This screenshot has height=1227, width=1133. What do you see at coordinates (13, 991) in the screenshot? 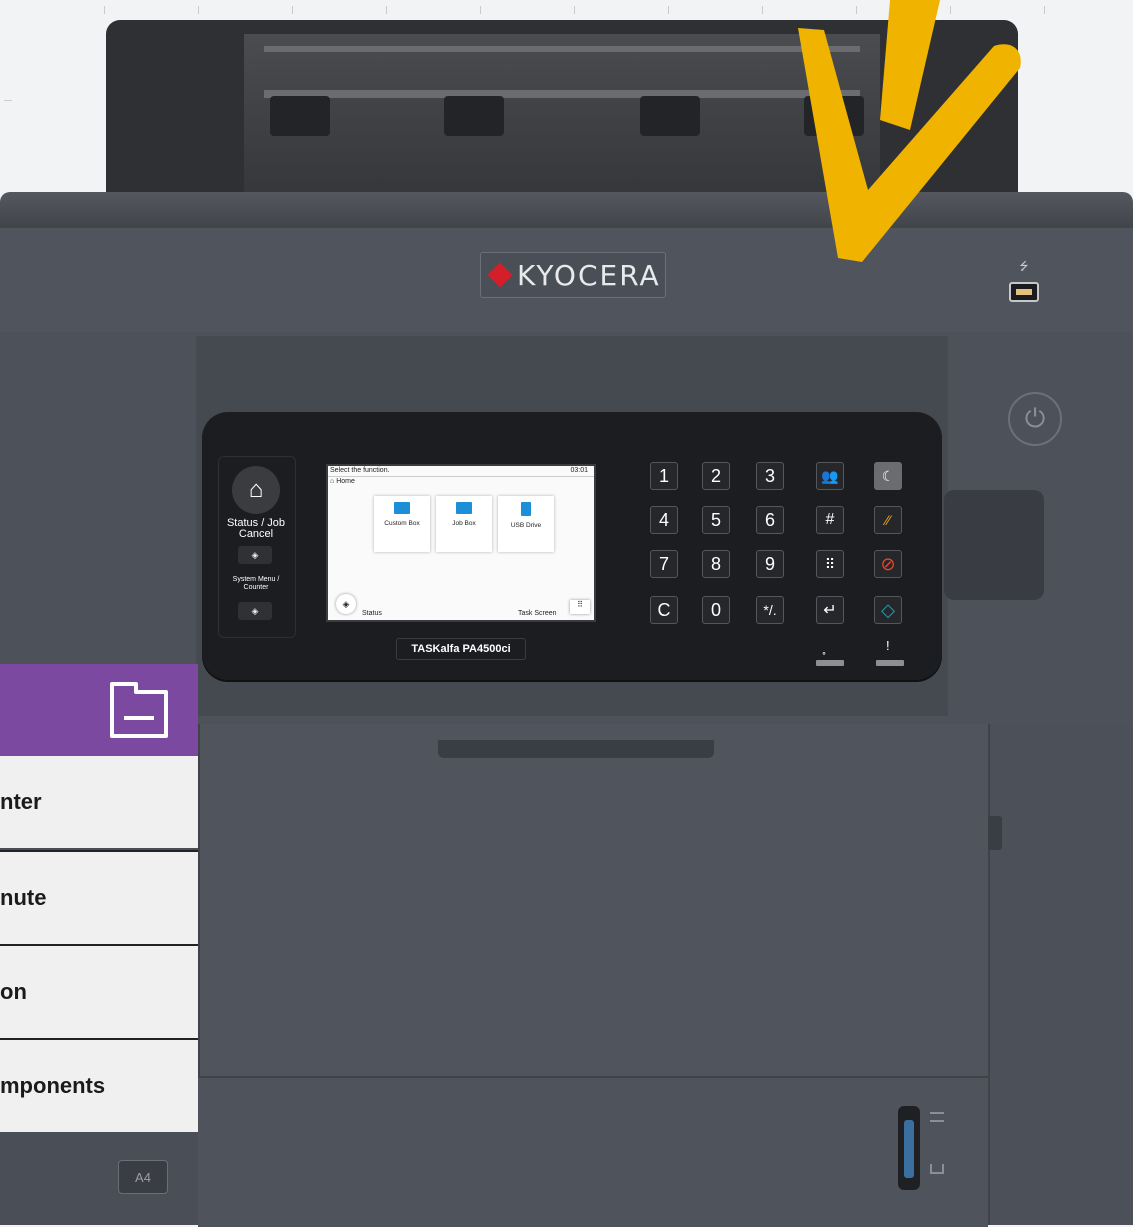
I see `menu-item-label: on` at bounding box center [13, 991].